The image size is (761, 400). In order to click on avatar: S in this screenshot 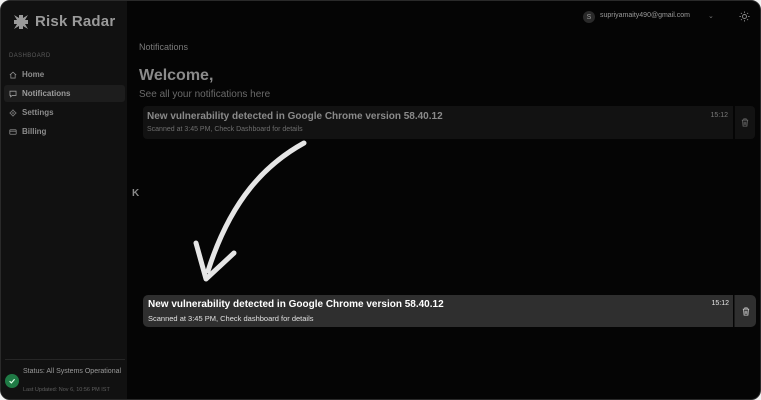, I will do `click(589, 17)`.